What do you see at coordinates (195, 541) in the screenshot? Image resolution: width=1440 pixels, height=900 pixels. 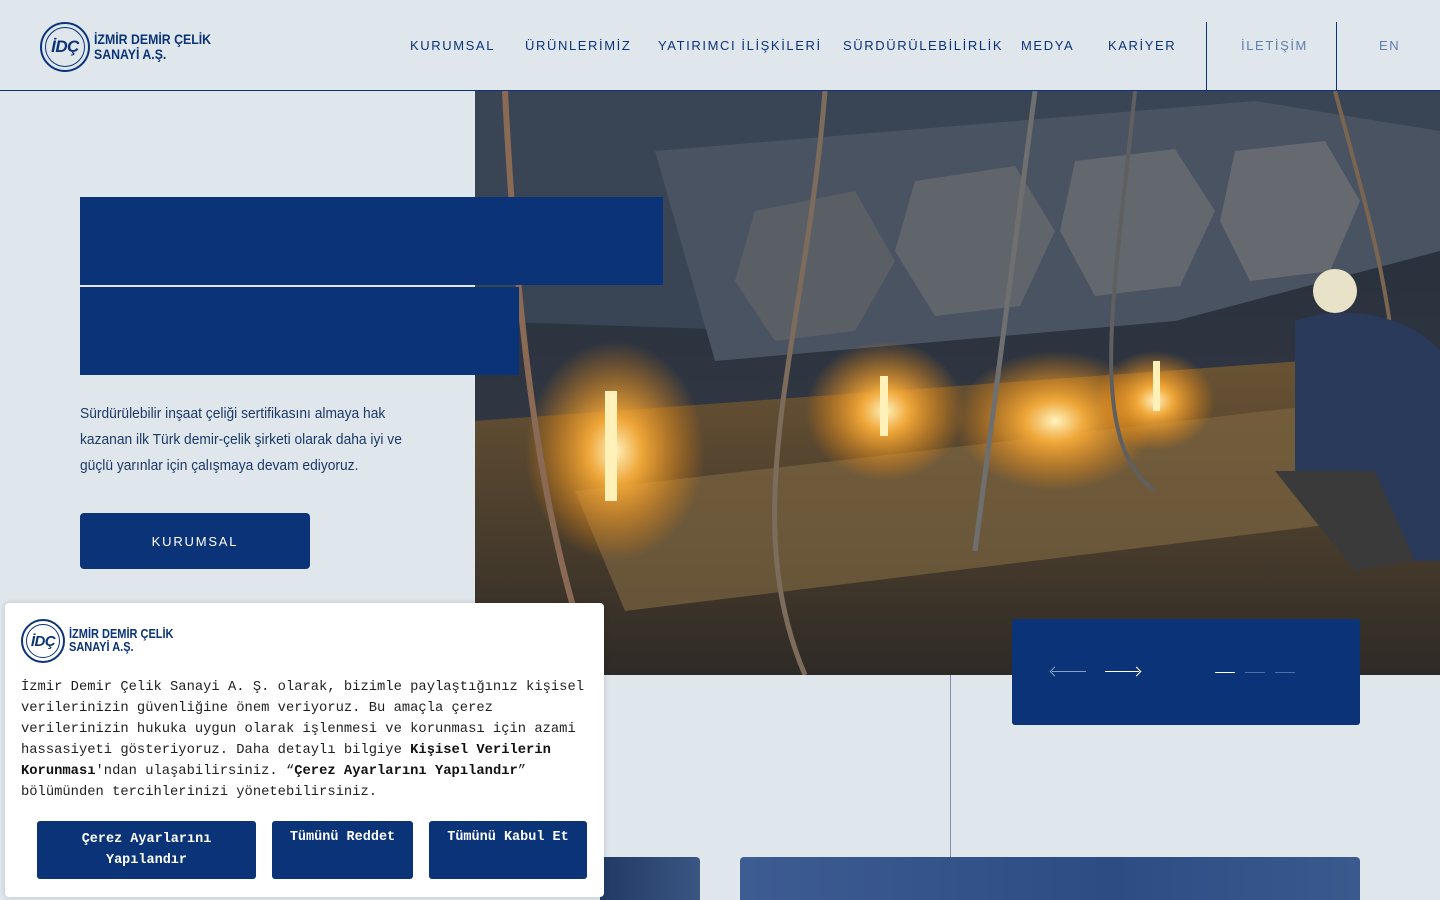 I see `hero-kurumsal-button: KURUMSAL` at bounding box center [195, 541].